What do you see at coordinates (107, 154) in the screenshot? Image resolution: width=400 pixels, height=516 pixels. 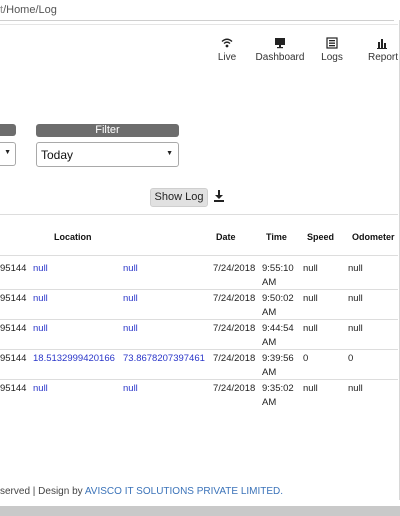 I see `date-filter-select: Today ▼` at bounding box center [107, 154].